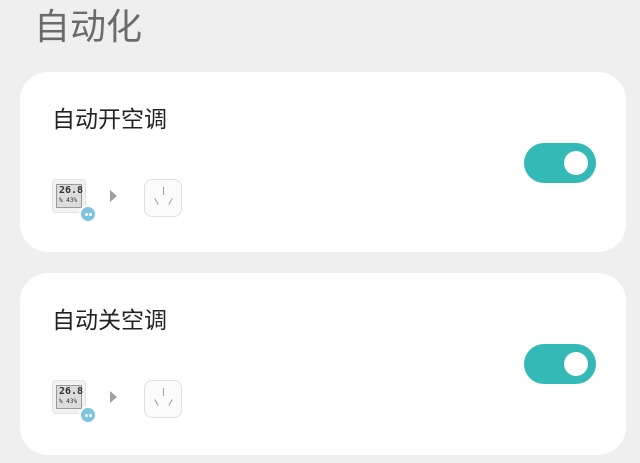  I want to click on page-title: 自动化, so click(88, 27).